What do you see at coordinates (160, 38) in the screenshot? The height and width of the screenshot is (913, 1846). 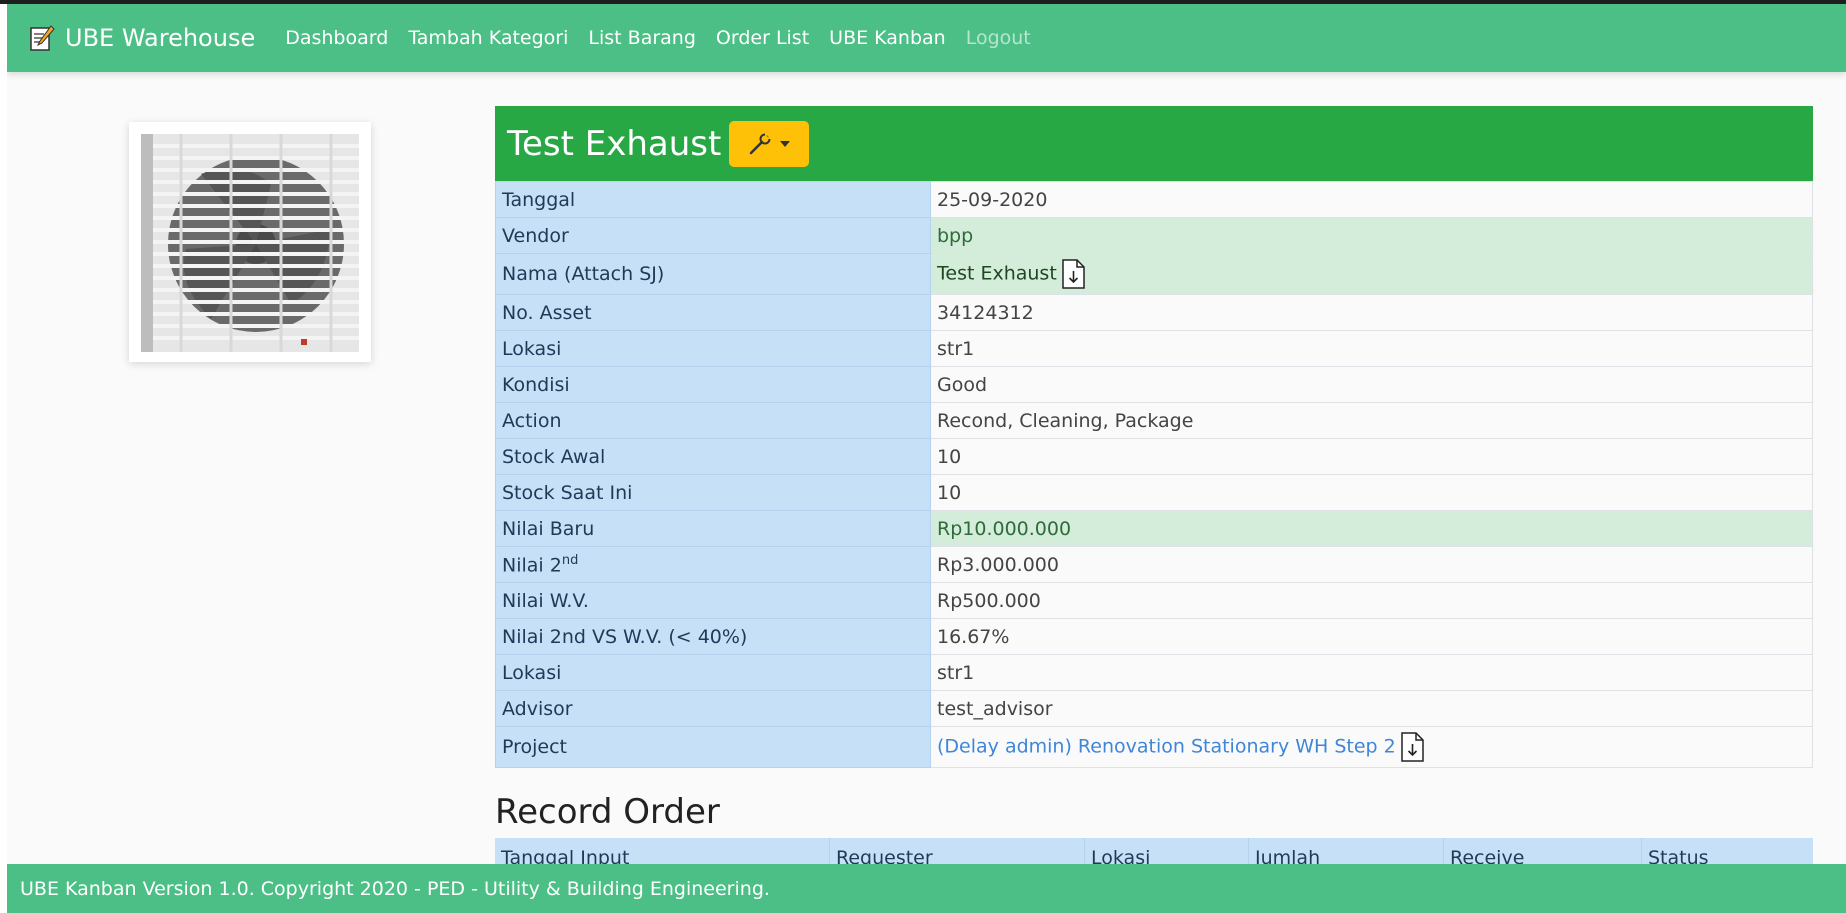 I see `brand-title: UBE Warehouse` at bounding box center [160, 38].